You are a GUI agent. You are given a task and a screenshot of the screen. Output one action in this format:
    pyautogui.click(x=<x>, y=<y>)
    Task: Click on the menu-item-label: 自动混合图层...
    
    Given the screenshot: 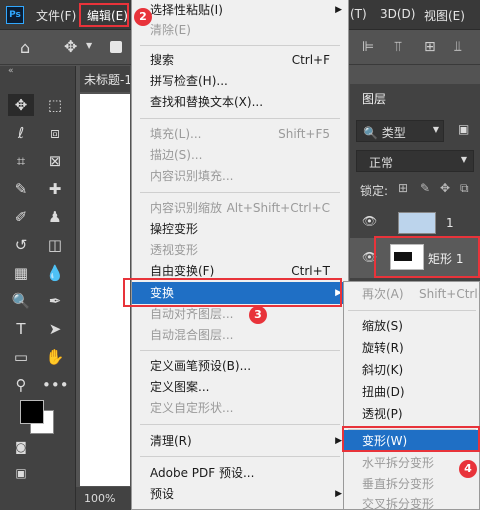 What is the action you would take?
    pyautogui.click(x=192, y=335)
    